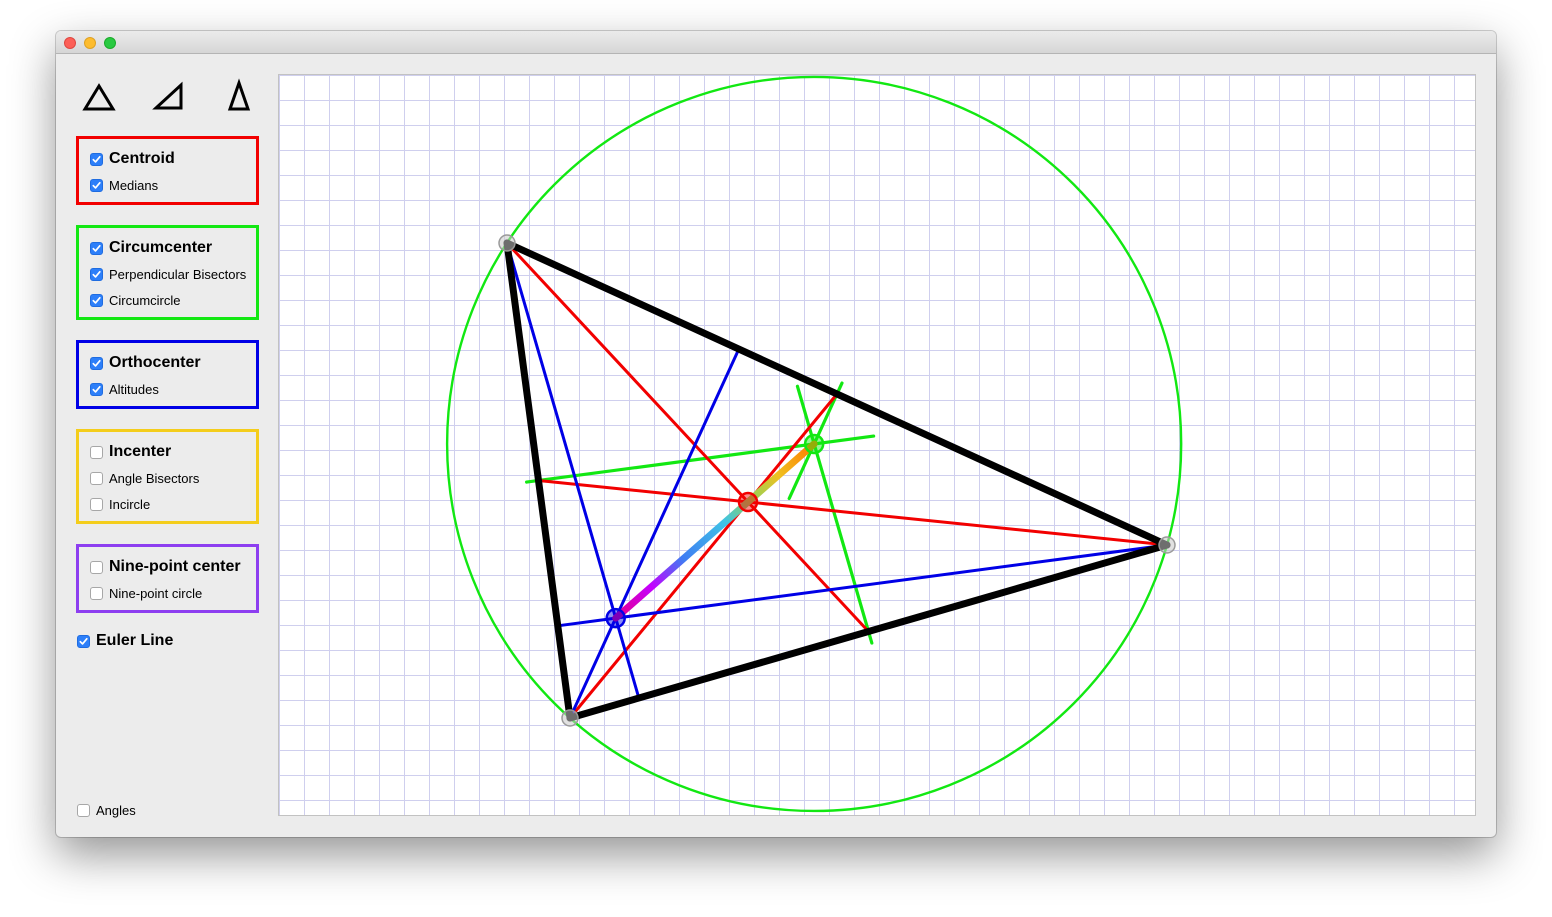 This screenshot has height=917, width=1552. What do you see at coordinates (154, 478) in the screenshot?
I see `angle-bisectors-label: Angle Bisectors` at bounding box center [154, 478].